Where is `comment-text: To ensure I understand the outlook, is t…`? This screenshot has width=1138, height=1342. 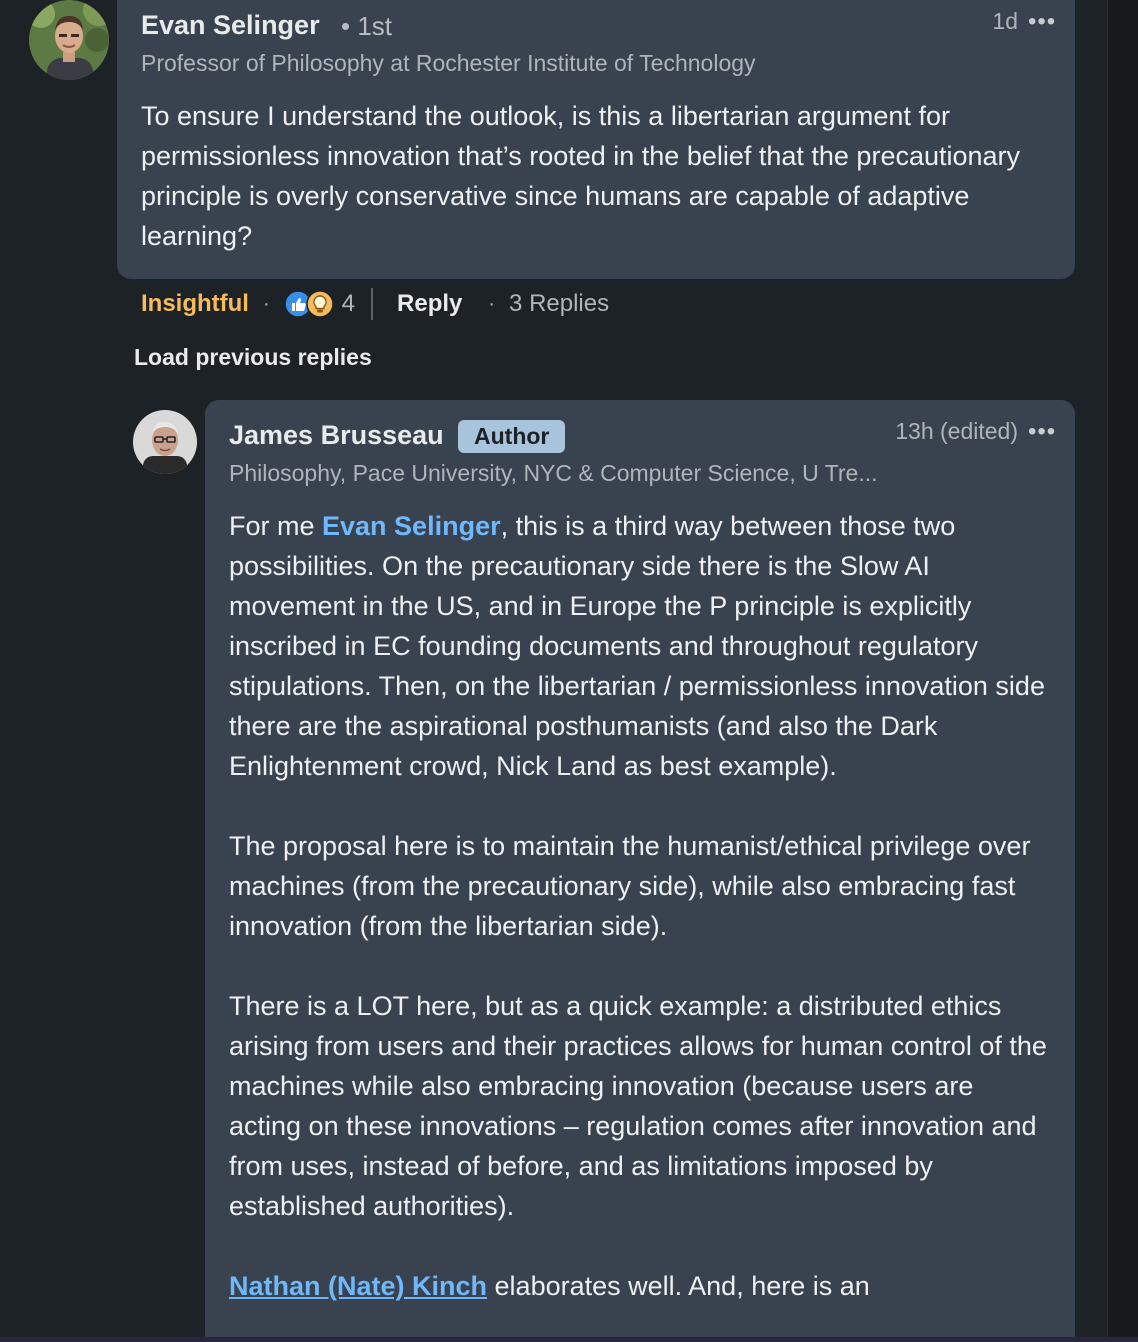
comment-text: To ensure I understand the outlook, is t… is located at coordinates (581, 176).